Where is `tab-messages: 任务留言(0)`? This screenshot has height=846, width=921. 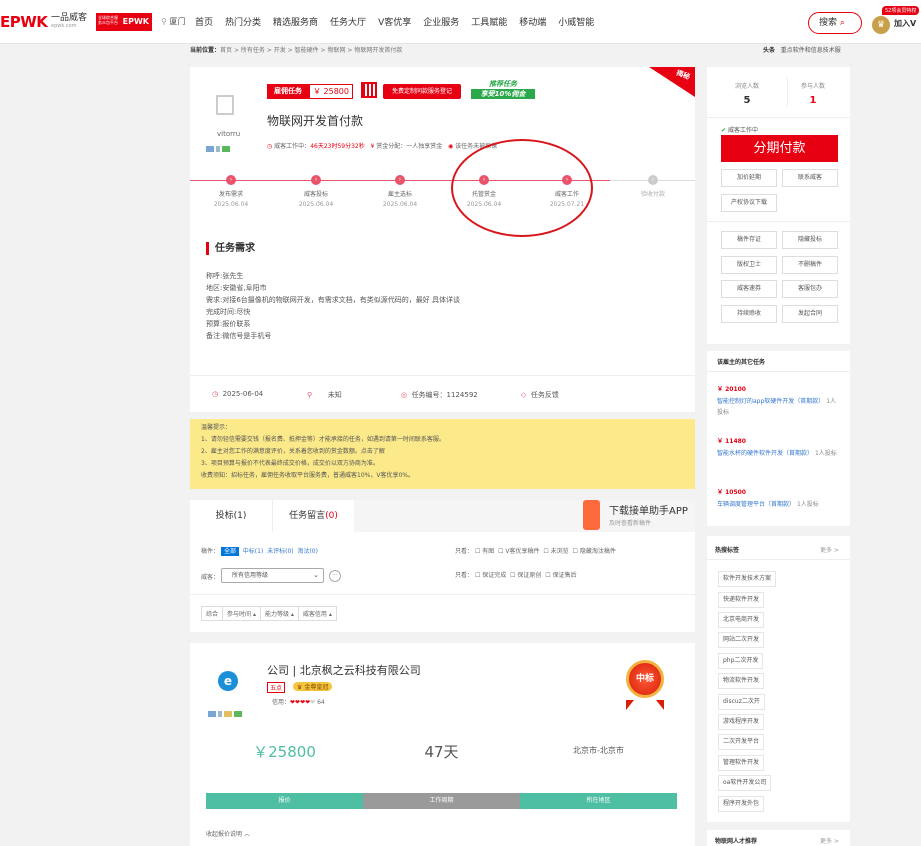
tab-messages: 任务留言(0) is located at coordinates (313, 516).